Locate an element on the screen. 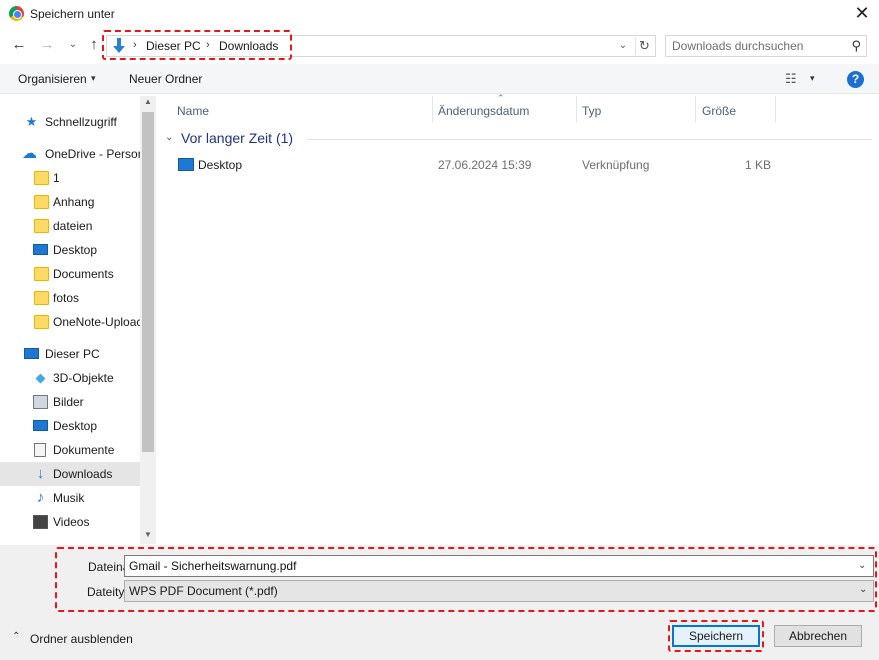 This screenshot has width=879, height=660. sidebar-item-fotos: fotos is located at coordinates (70, 298).